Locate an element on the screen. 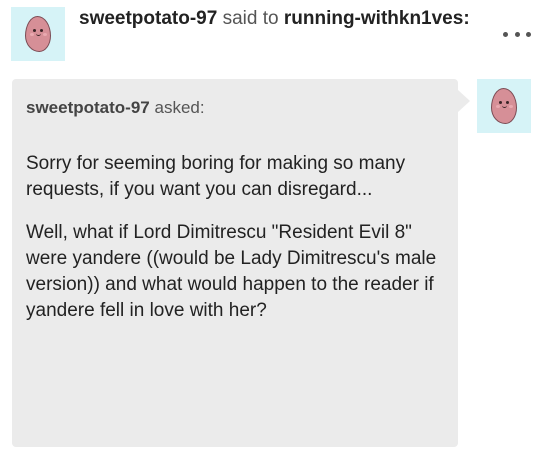 The height and width of the screenshot is (455, 540). asker-avatar is located at coordinates (504, 106).